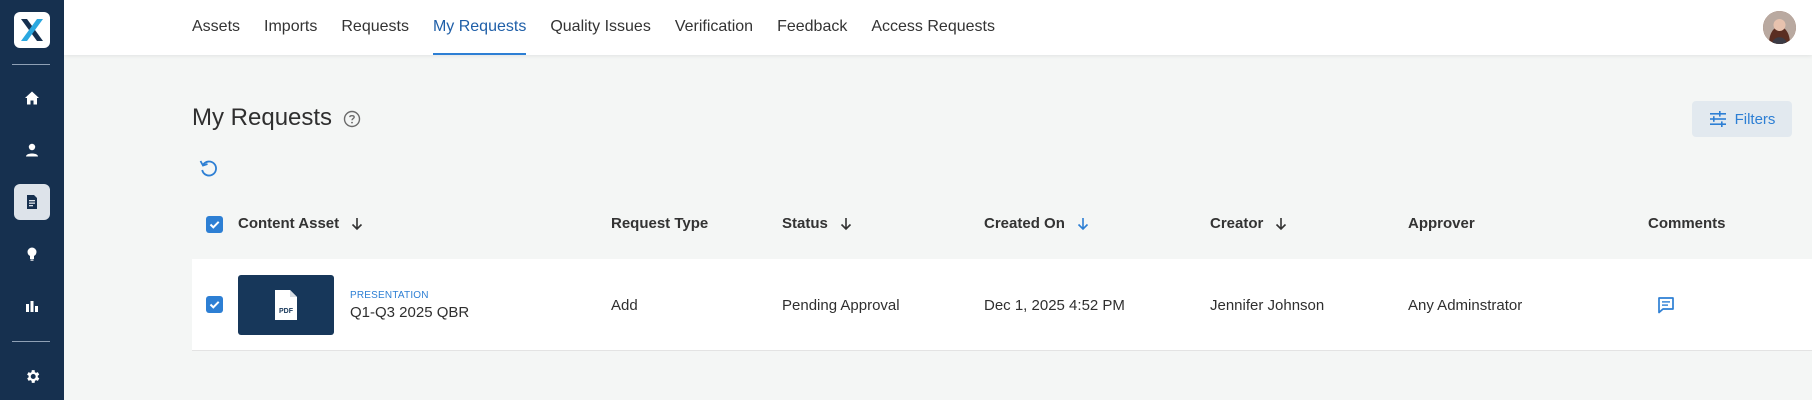 The image size is (1812, 400). I want to click on logo-x-icon, so click(32, 30).